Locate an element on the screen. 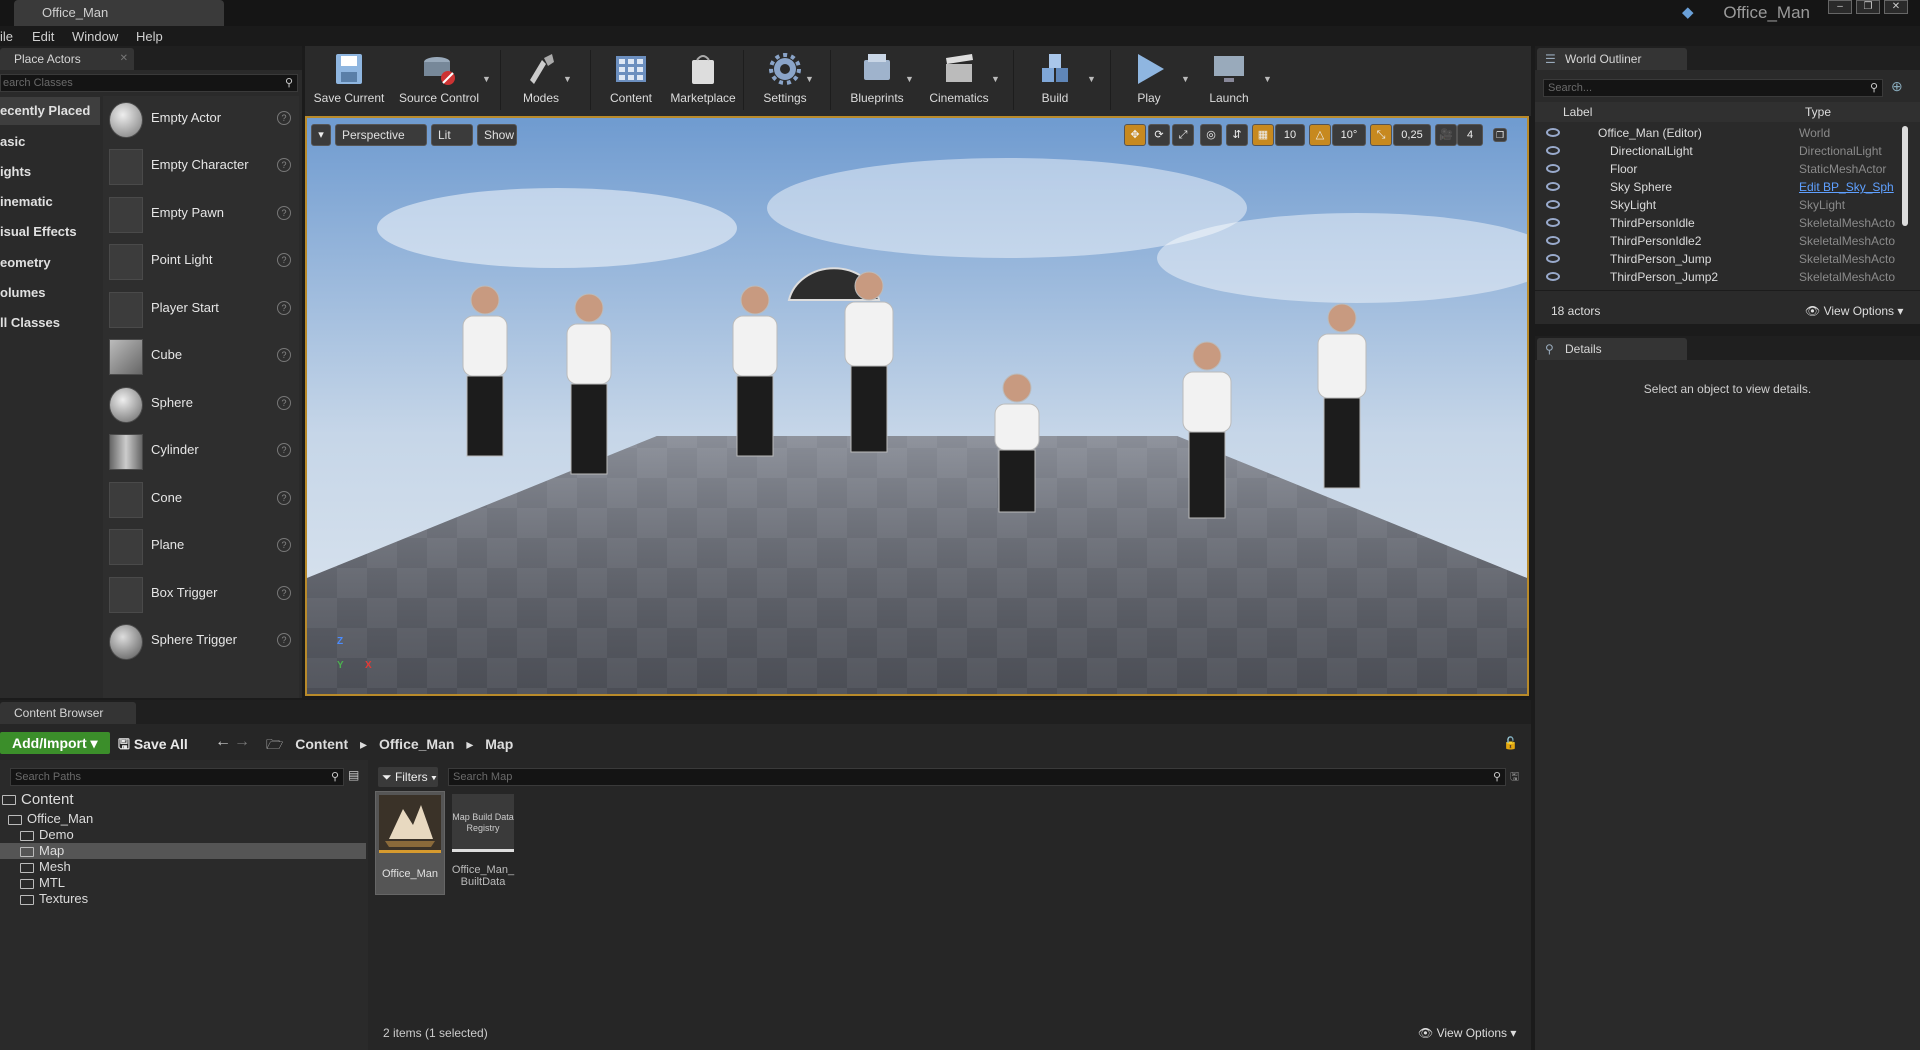 Image resolution: width=1920 pixels, height=1050 pixels. camera-speed-icon: 🎥 is located at coordinates (1446, 135).